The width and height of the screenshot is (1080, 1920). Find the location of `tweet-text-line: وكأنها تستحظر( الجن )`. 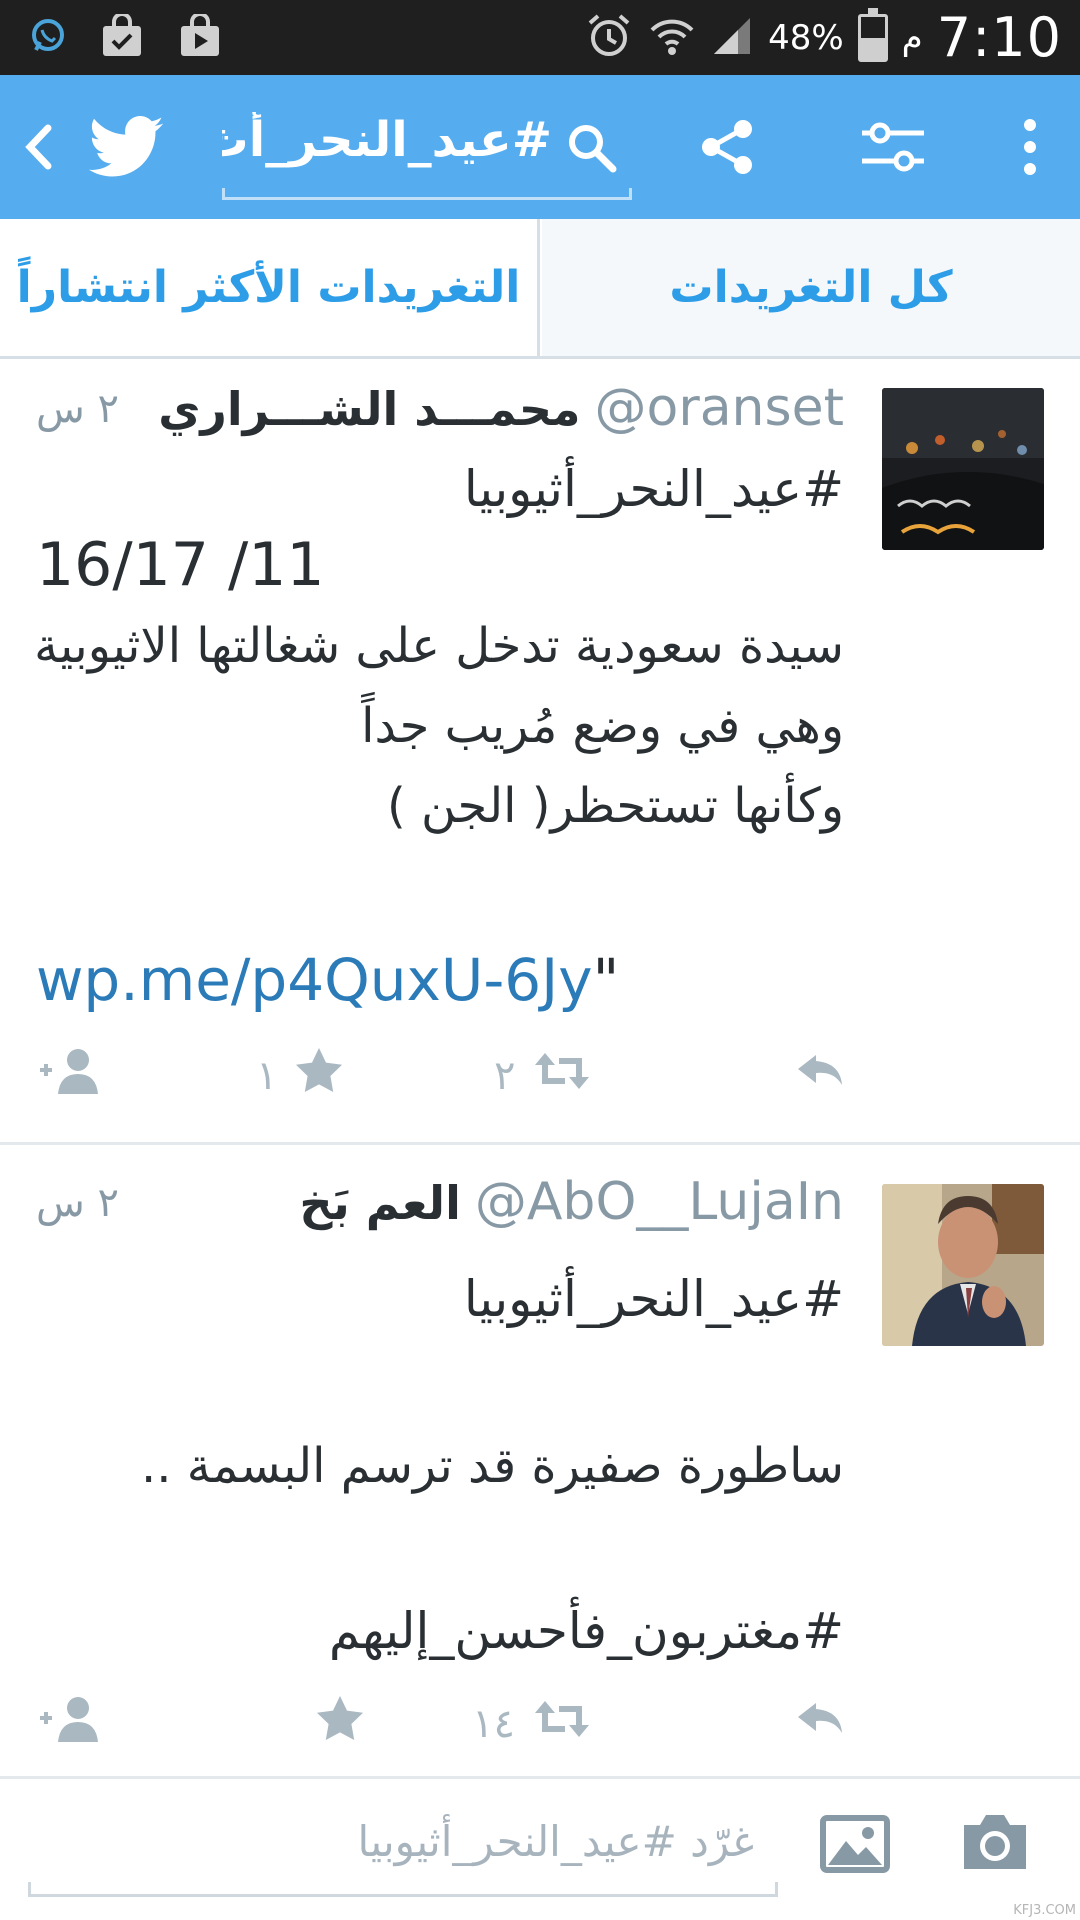

tweet-text-line: وكأنها تستحظر( الجن ) is located at coordinates (615, 806).